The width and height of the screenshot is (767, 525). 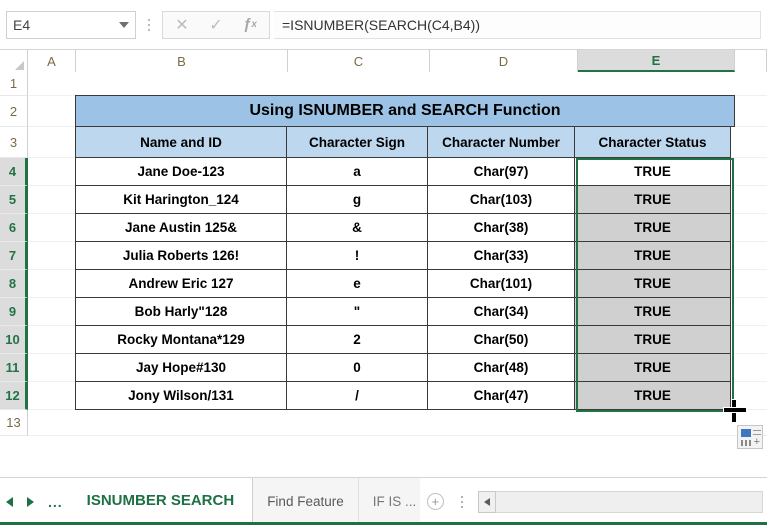 What do you see at coordinates (124, 24) in the screenshot?
I see `chevron-down-icon` at bounding box center [124, 24].